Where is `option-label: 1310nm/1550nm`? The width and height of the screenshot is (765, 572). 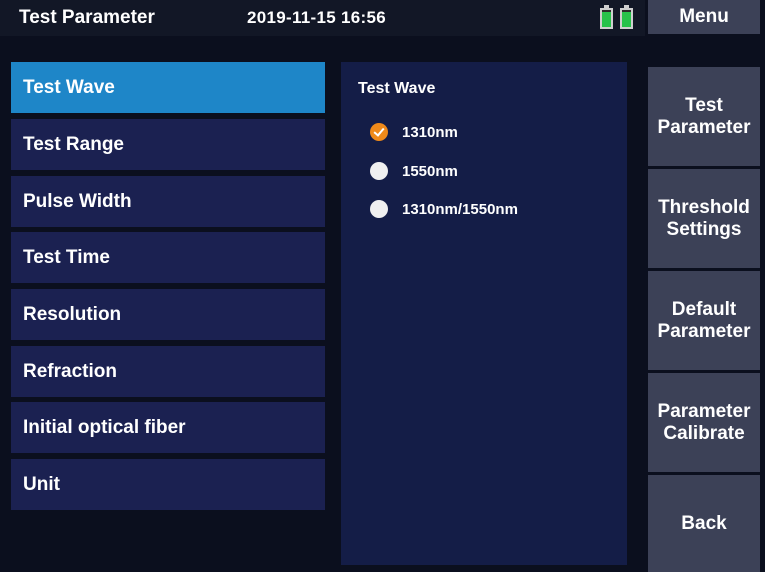 option-label: 1310nm/1550nm is located at coordinates (460, 209).